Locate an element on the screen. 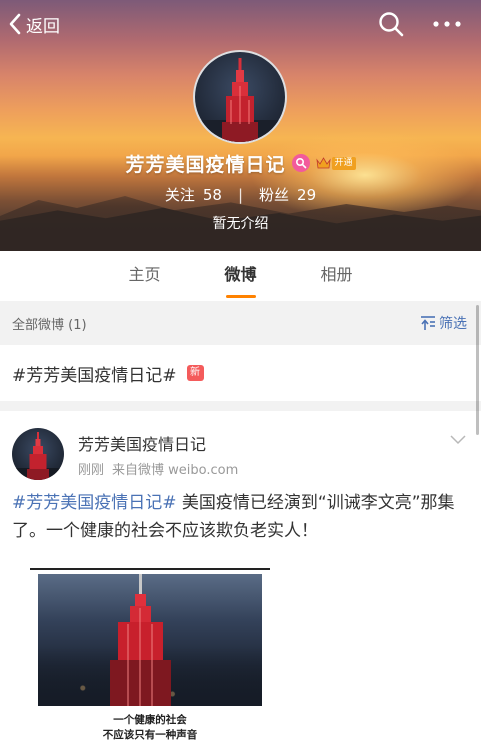 The height and width of the screenshot is (756, 481). followers-stat: 粉丝 29 is located at coordinates (287, 194).